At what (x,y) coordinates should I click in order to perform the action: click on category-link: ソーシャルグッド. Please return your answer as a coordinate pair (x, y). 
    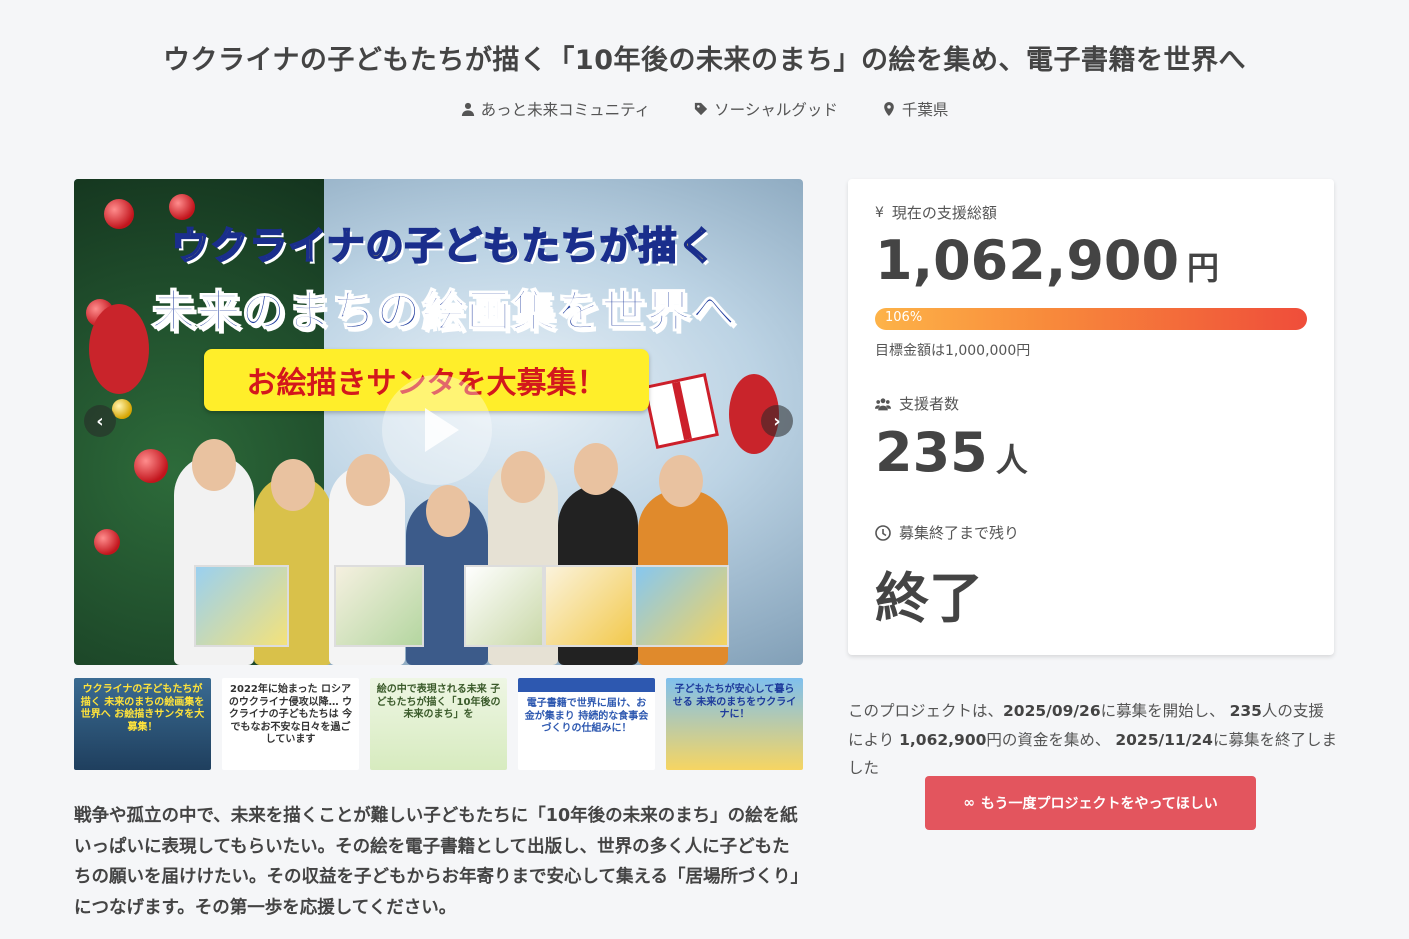
    Looking at the image, I should click on (766, 109).